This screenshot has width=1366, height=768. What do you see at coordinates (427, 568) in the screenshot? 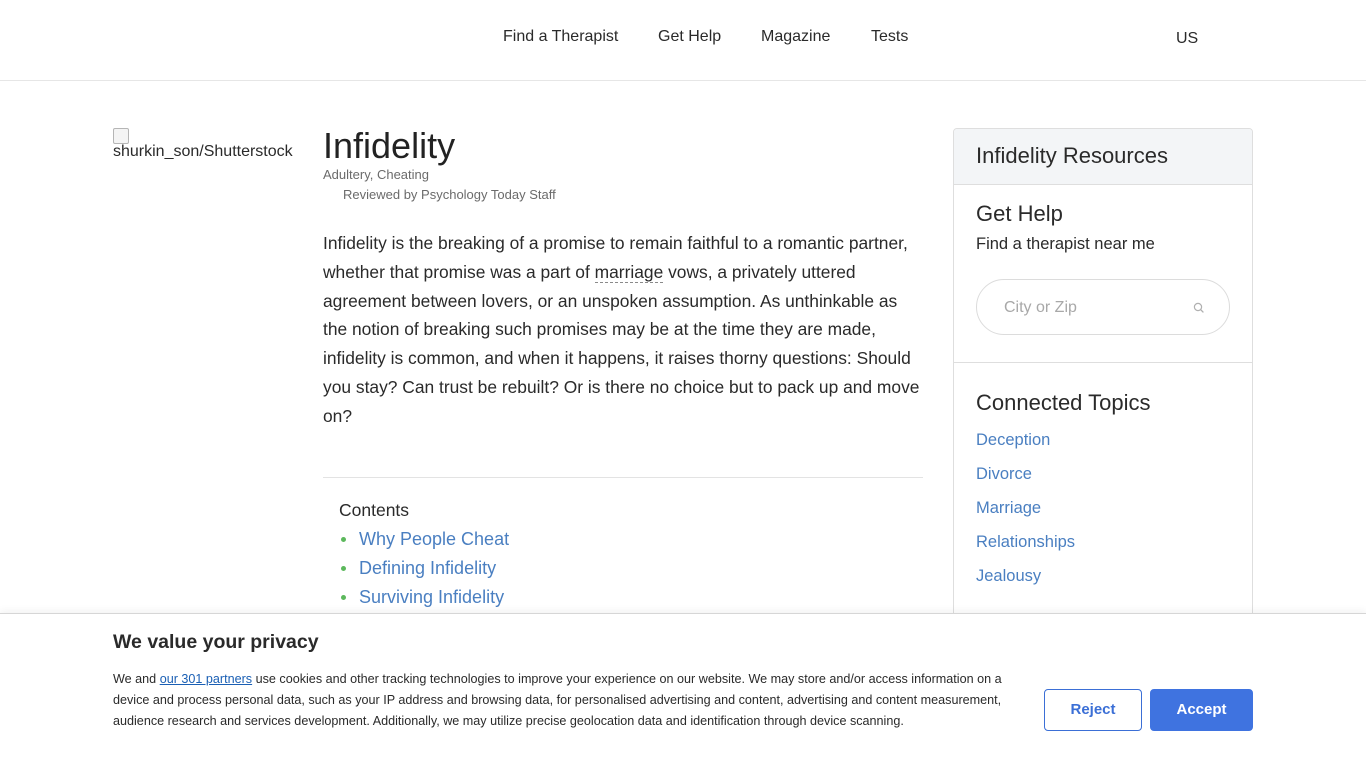
I see `toc-link-defining-infidelity: Defining Infidelity` at bounding box center [427, 568].